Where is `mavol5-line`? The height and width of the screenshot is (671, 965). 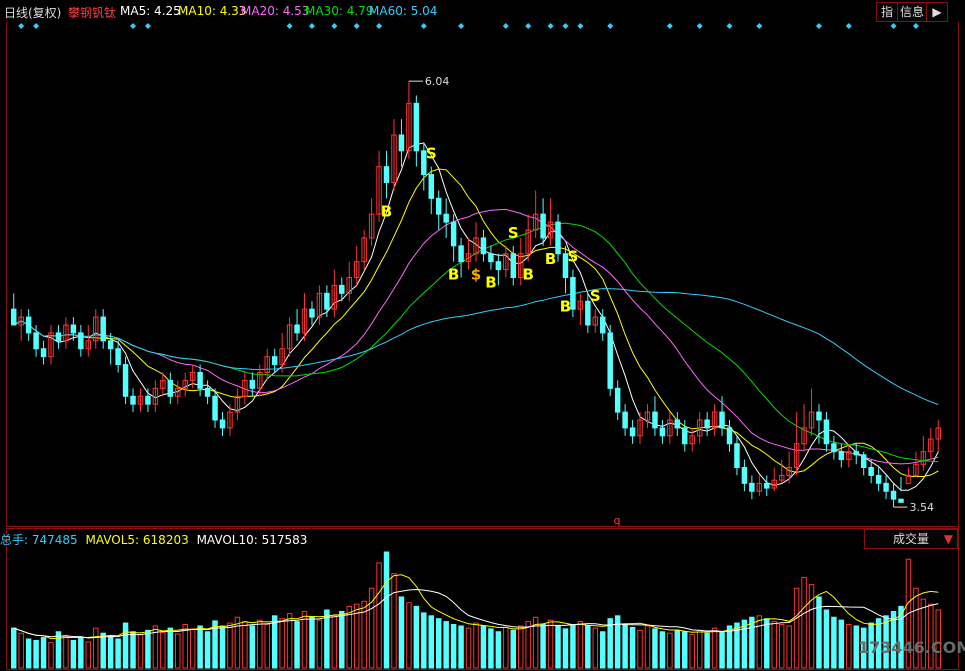 mavol5-line is located at coordinates (476, 607).